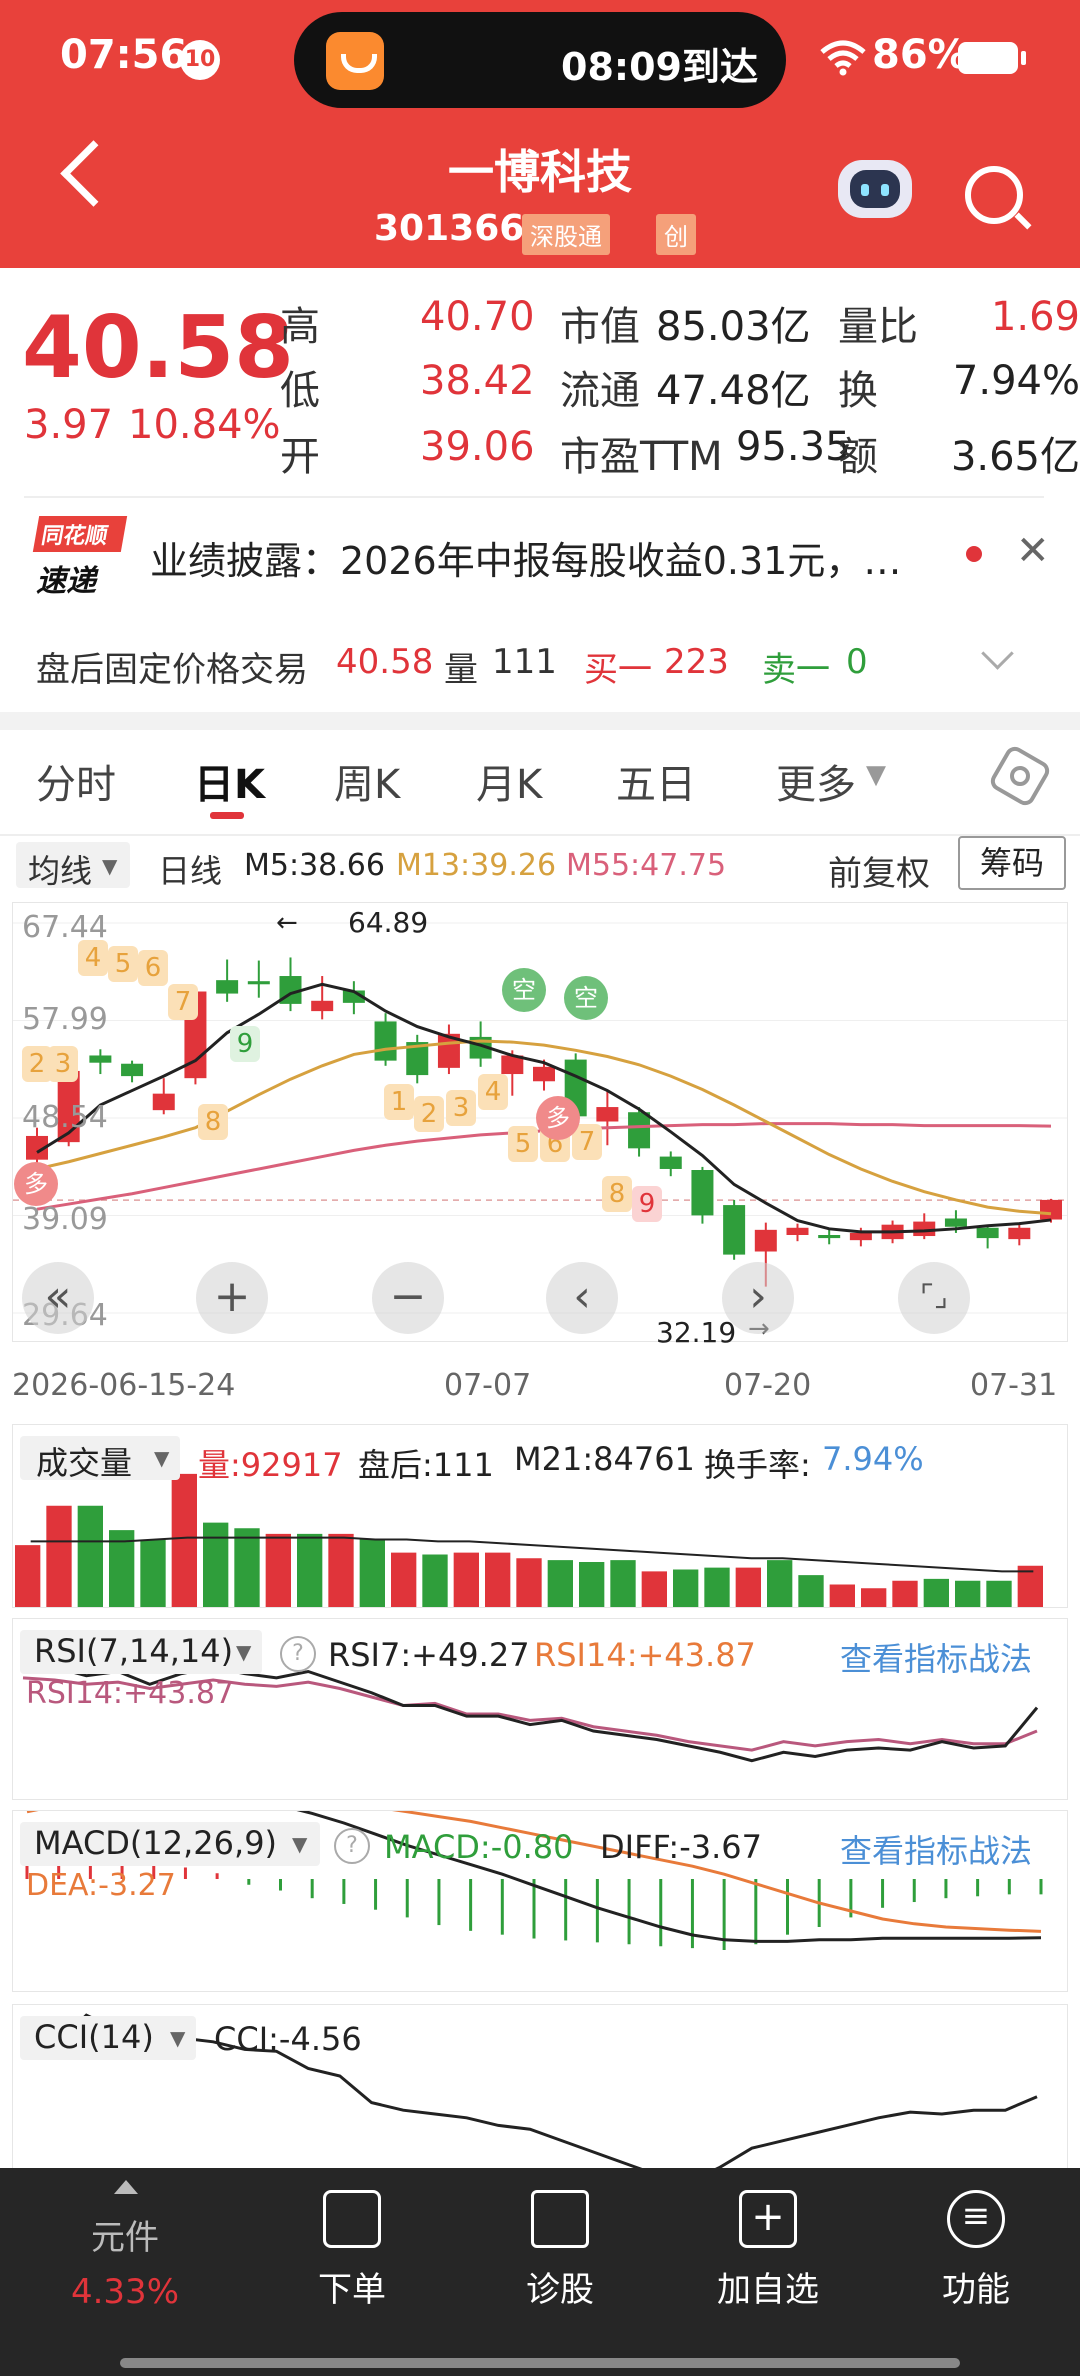 The width and height of the screenshot is (1080, 2376). Describe the element at coordinates (170, 1844) in the screenshot. I see `macd-selector: MACD(12,26,9) ▼` at that location.